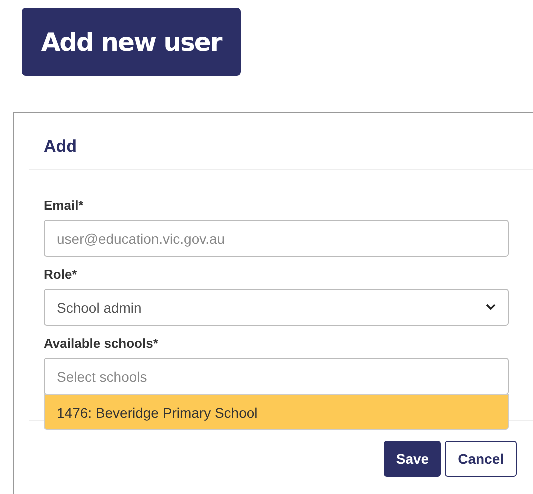  Describe the element at coordinates (276, 412) in the screenshot. I see `school-option: 1476: Beveridge Primary School` at that location.